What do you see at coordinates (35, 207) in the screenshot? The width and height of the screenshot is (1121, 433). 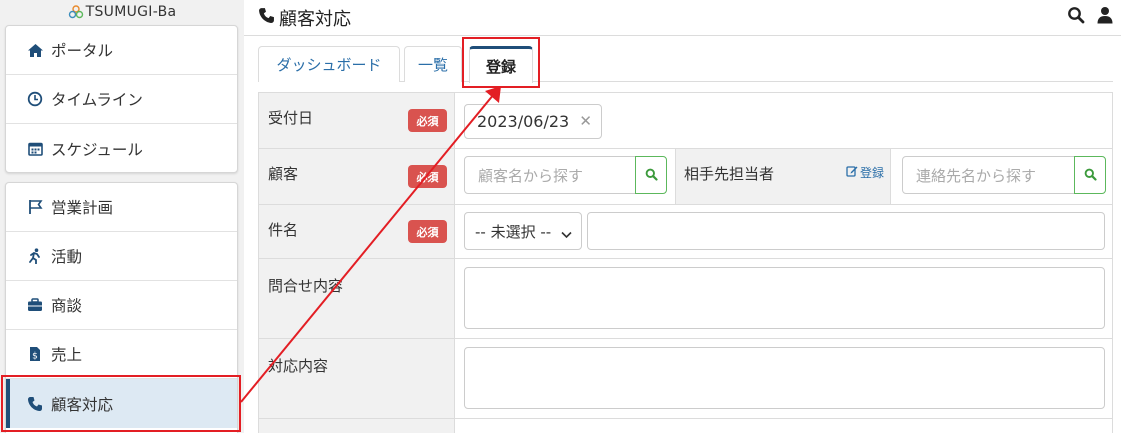 I see `flag-icon` at bounding box center [35, 207].